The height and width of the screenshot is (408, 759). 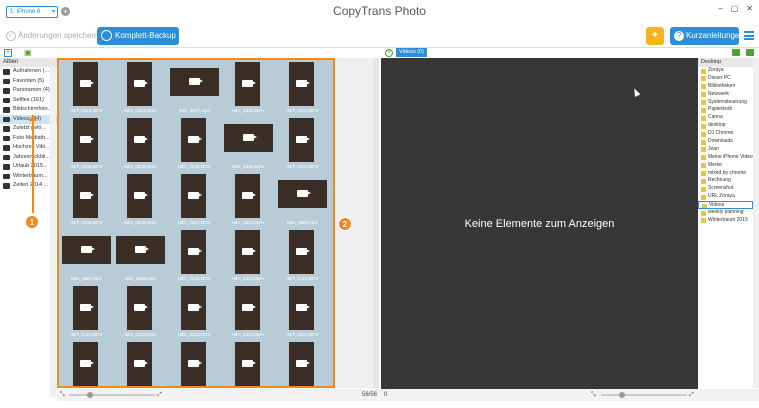 What do you see at coordinates (725, 150) in the screenshot?
I see `folder-tree-item: Jean` at bounding box center [725, 150].